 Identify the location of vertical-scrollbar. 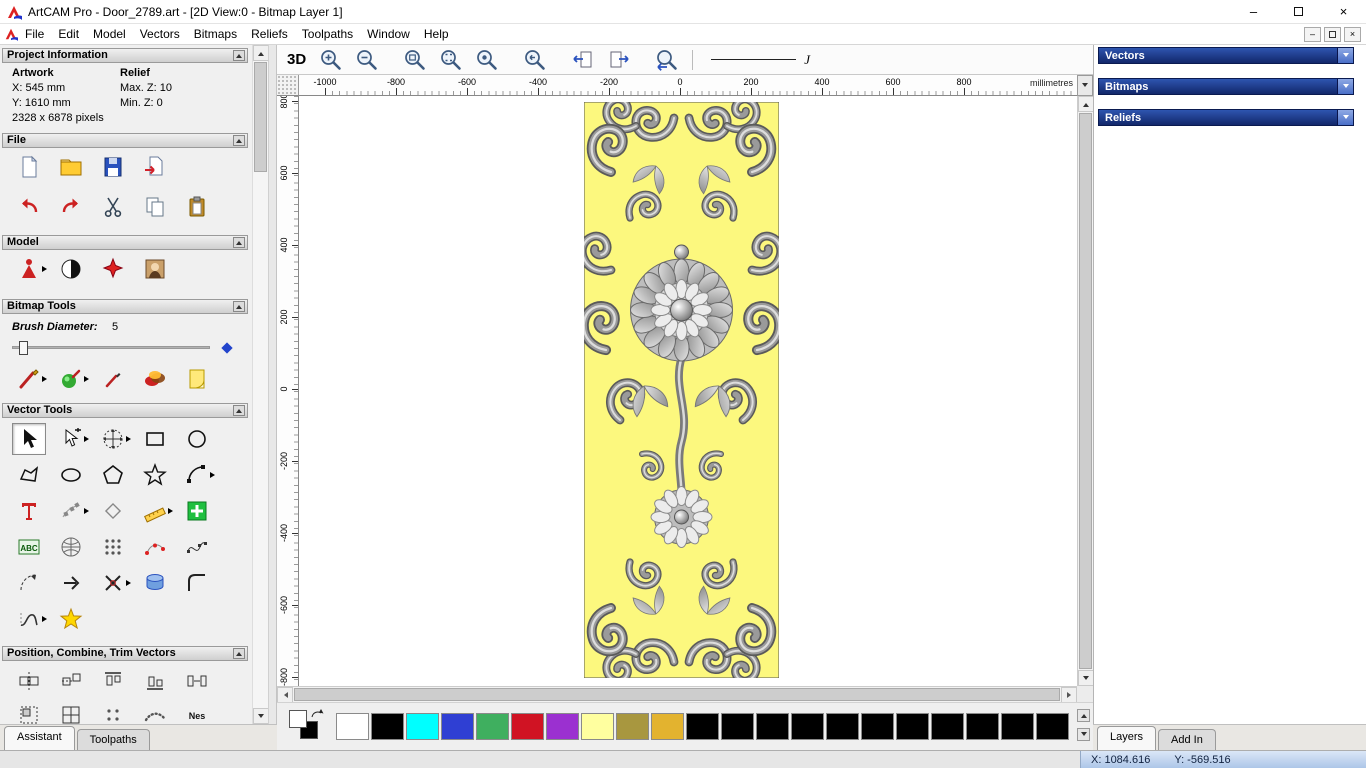
(1085, 391).